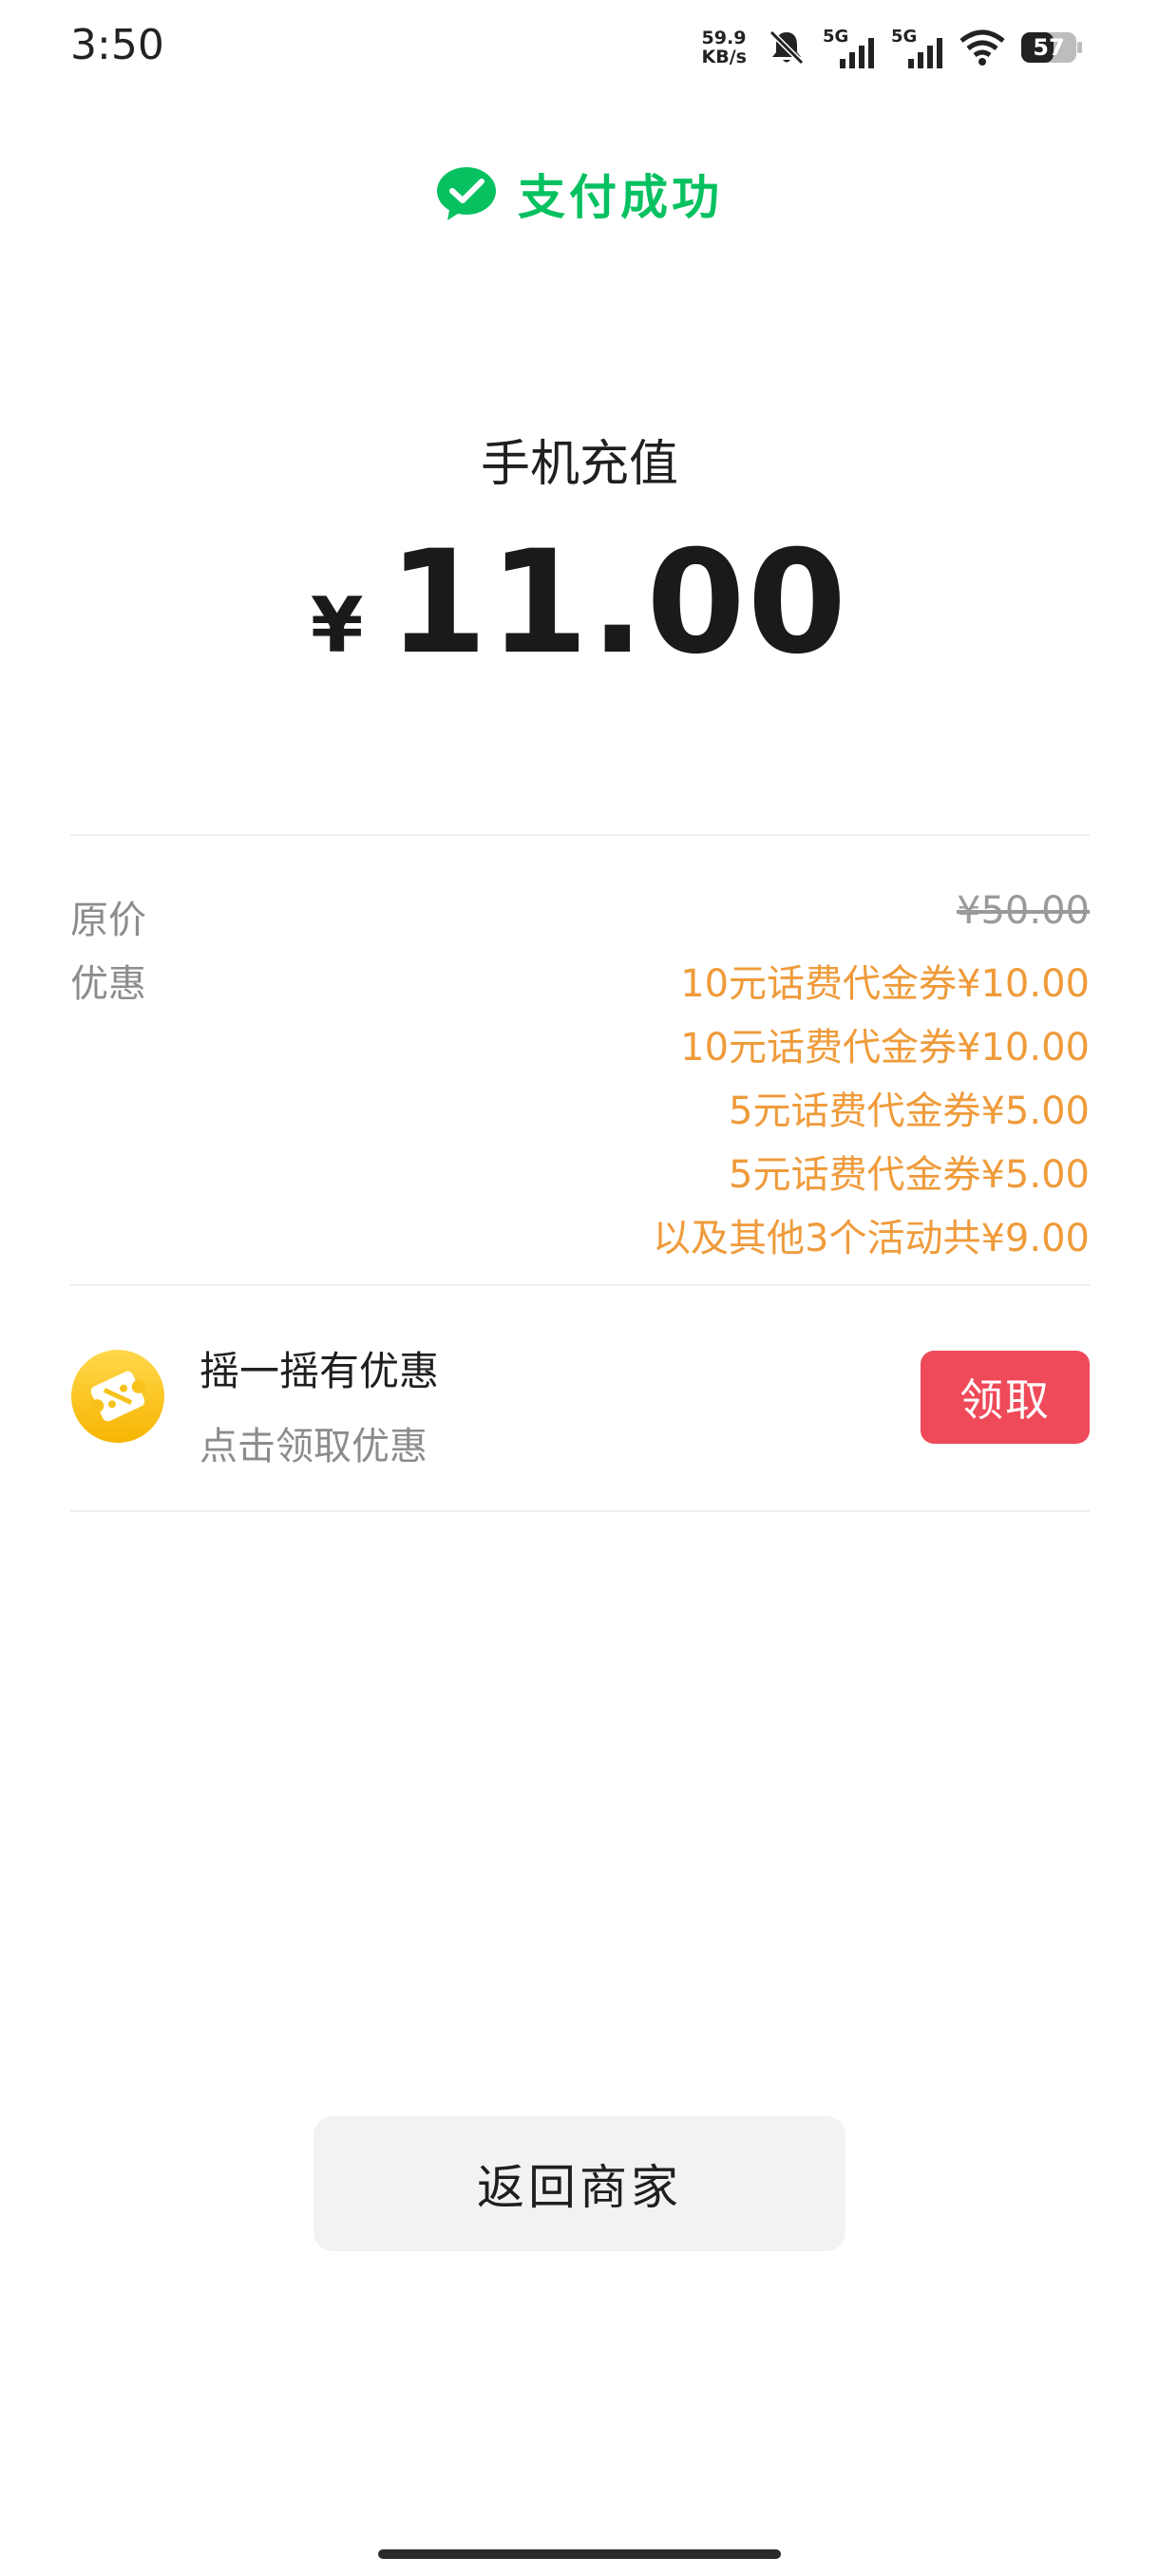 Image resolution: width=1159 pixels, height=2576 pixels. What do you see at coordinates (580, 916) in the screenshot?
I see `original-price-row: 原价 ¥50.00` at bounding box center [580, 916].